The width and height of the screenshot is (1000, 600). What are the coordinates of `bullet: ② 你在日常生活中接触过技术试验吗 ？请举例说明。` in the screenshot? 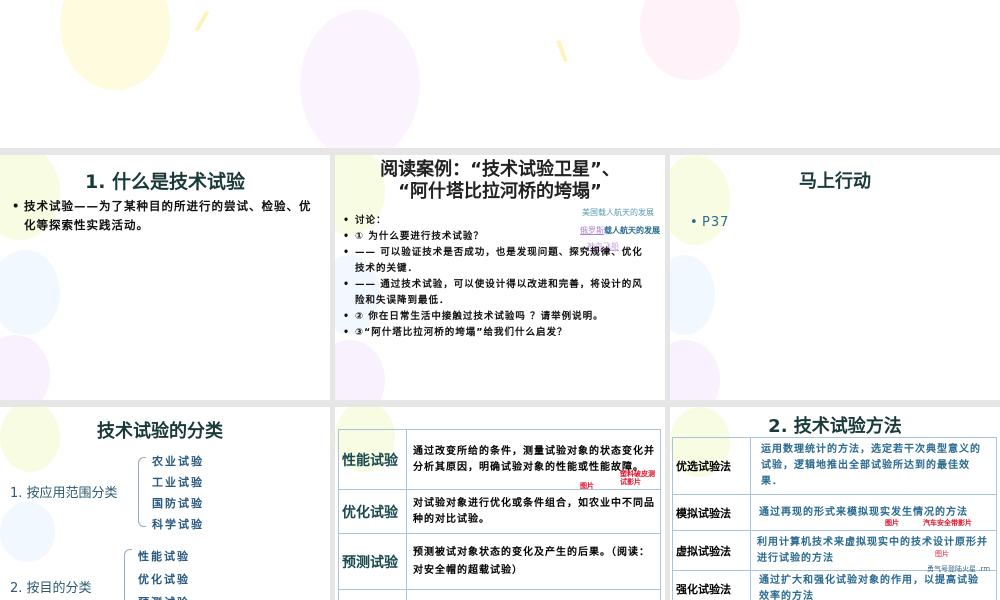 It's located at (493, 317).